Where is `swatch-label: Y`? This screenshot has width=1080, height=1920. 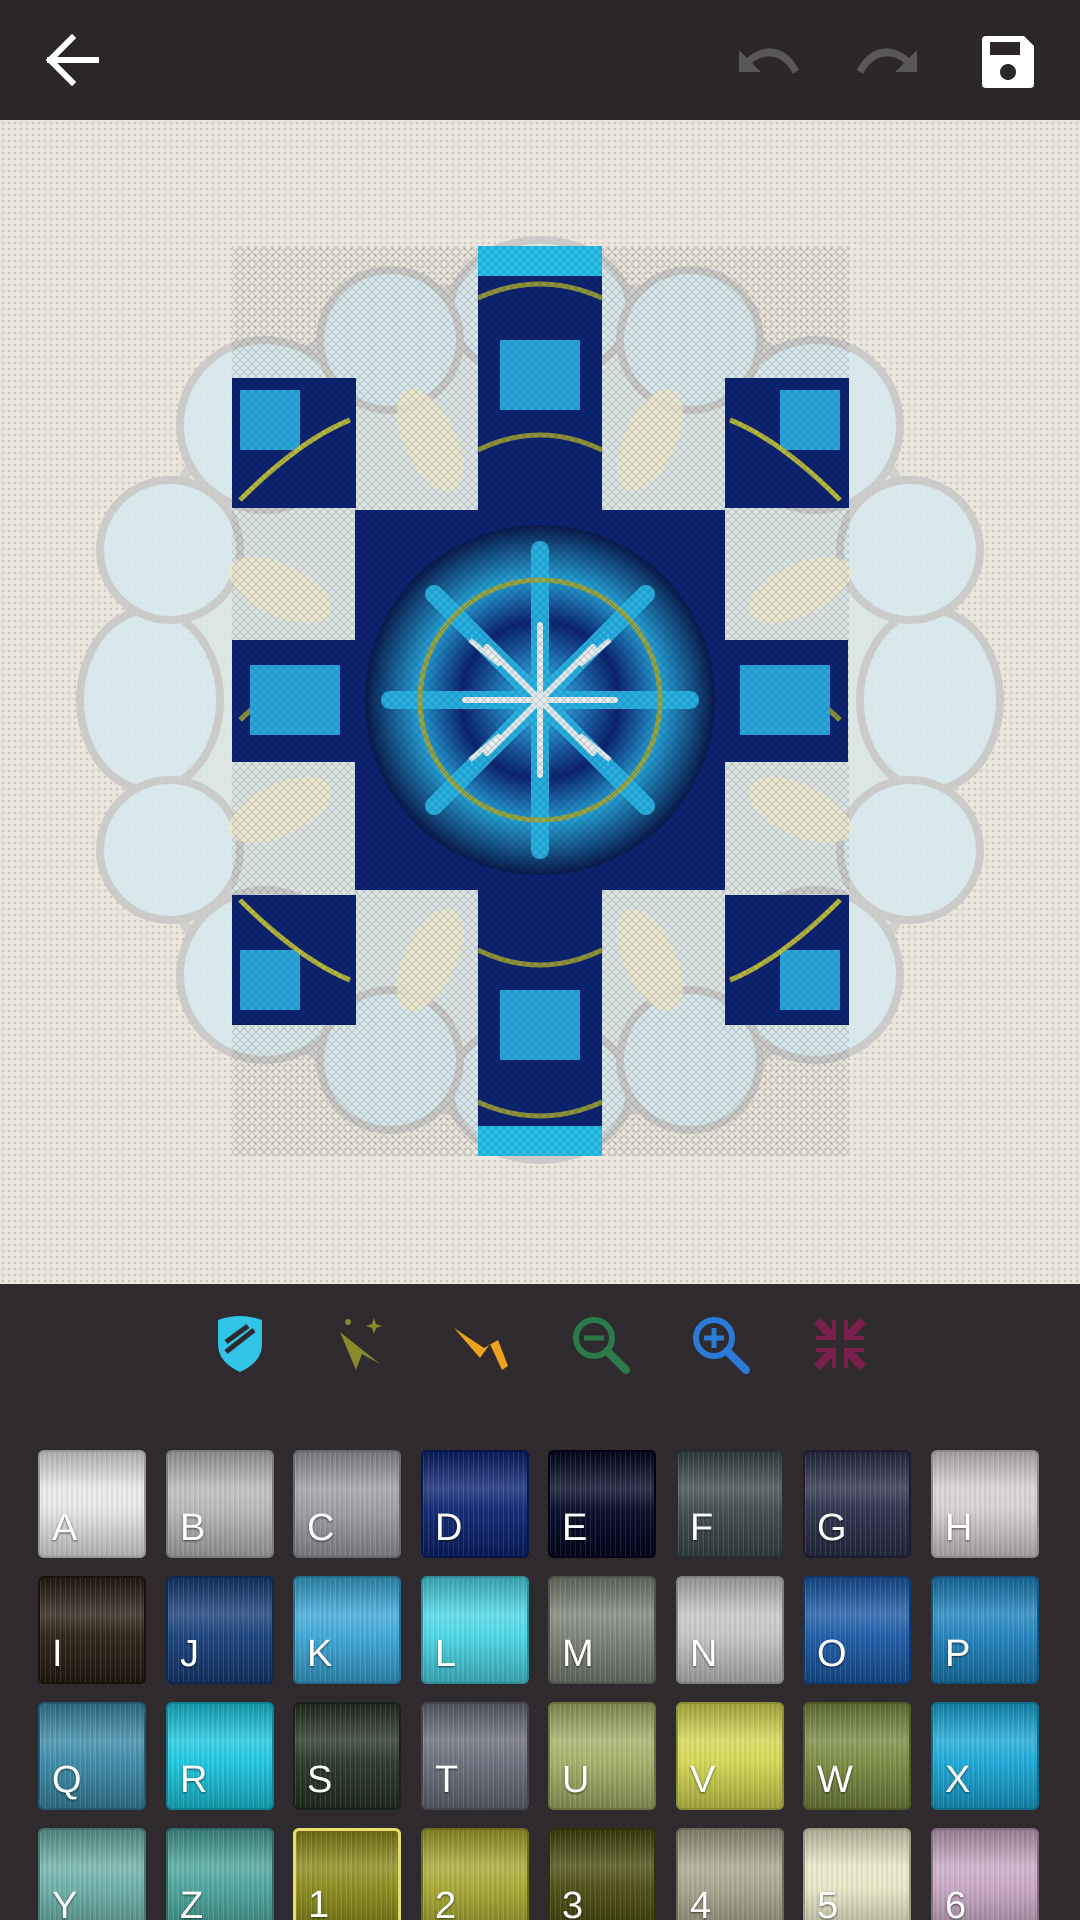 swatch-label: Y is located at coordinates (65, 1902).